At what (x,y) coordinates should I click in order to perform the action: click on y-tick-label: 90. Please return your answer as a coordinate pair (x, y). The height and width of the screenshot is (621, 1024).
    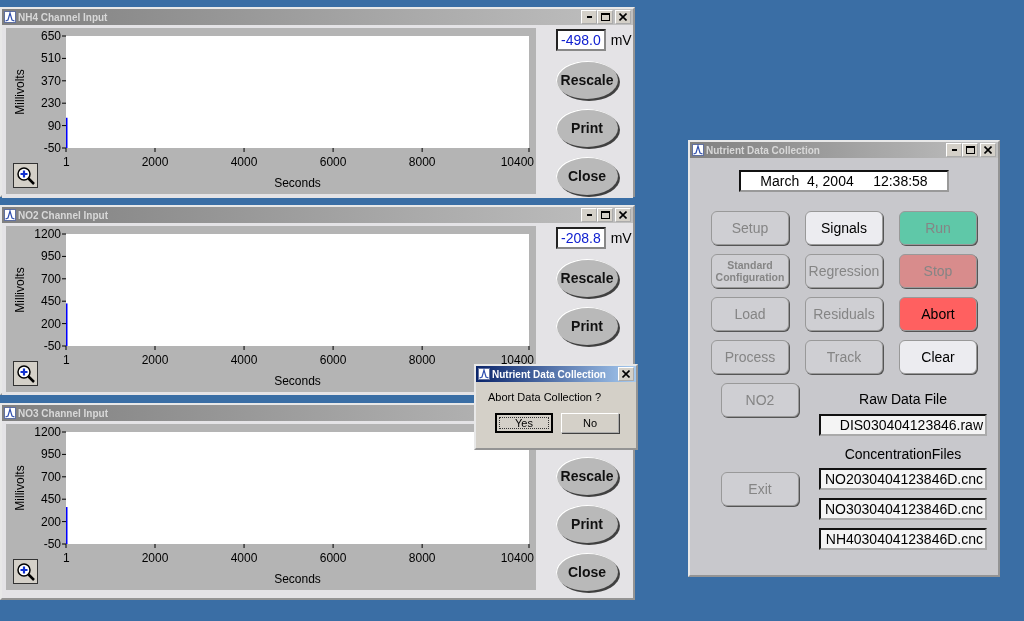
    Looking at the image, I should click on (54, 125).